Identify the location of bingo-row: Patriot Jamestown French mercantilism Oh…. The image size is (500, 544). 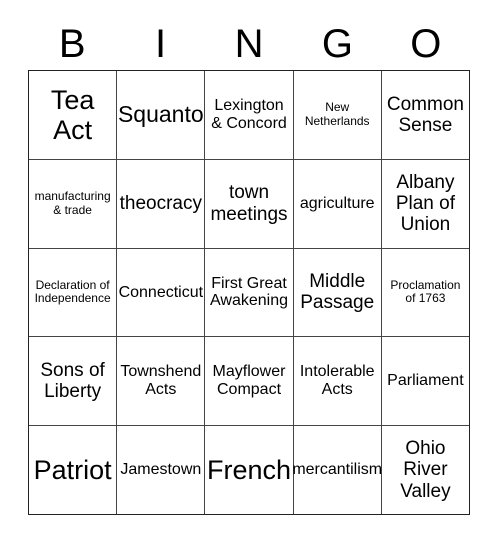
(249, 469).